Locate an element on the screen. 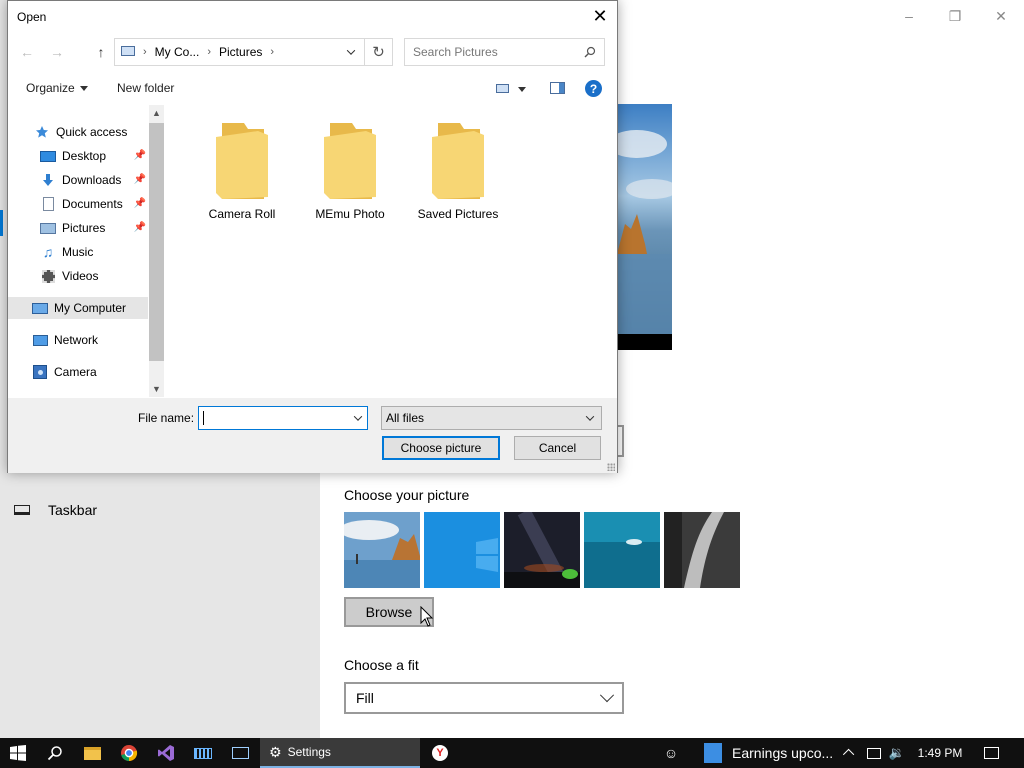  yandex-browser-button: Y is located at coordinates (440, 753).